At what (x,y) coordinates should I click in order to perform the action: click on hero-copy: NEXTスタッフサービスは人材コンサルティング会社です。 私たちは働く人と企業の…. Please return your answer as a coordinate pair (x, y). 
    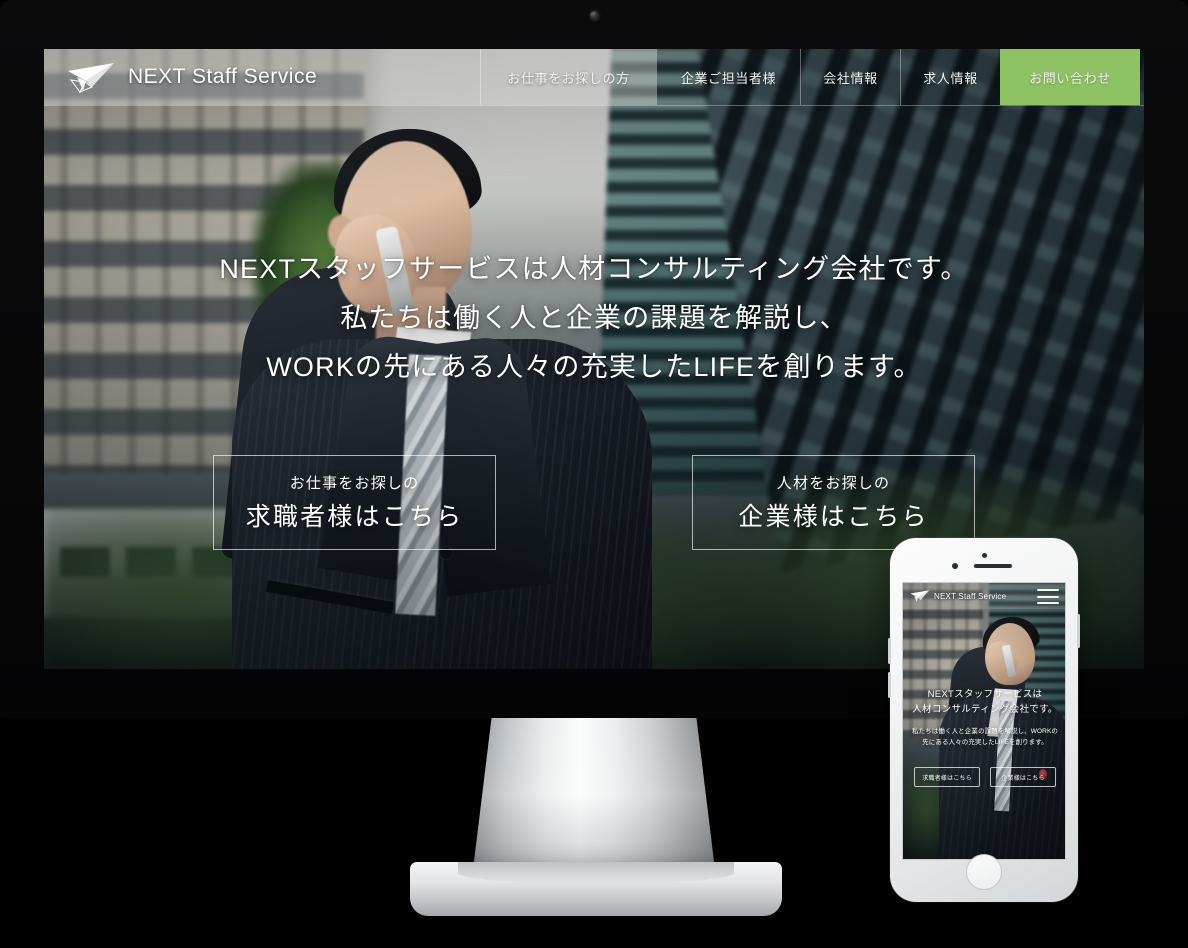
    Looking at the image, I should click on (594, 318).